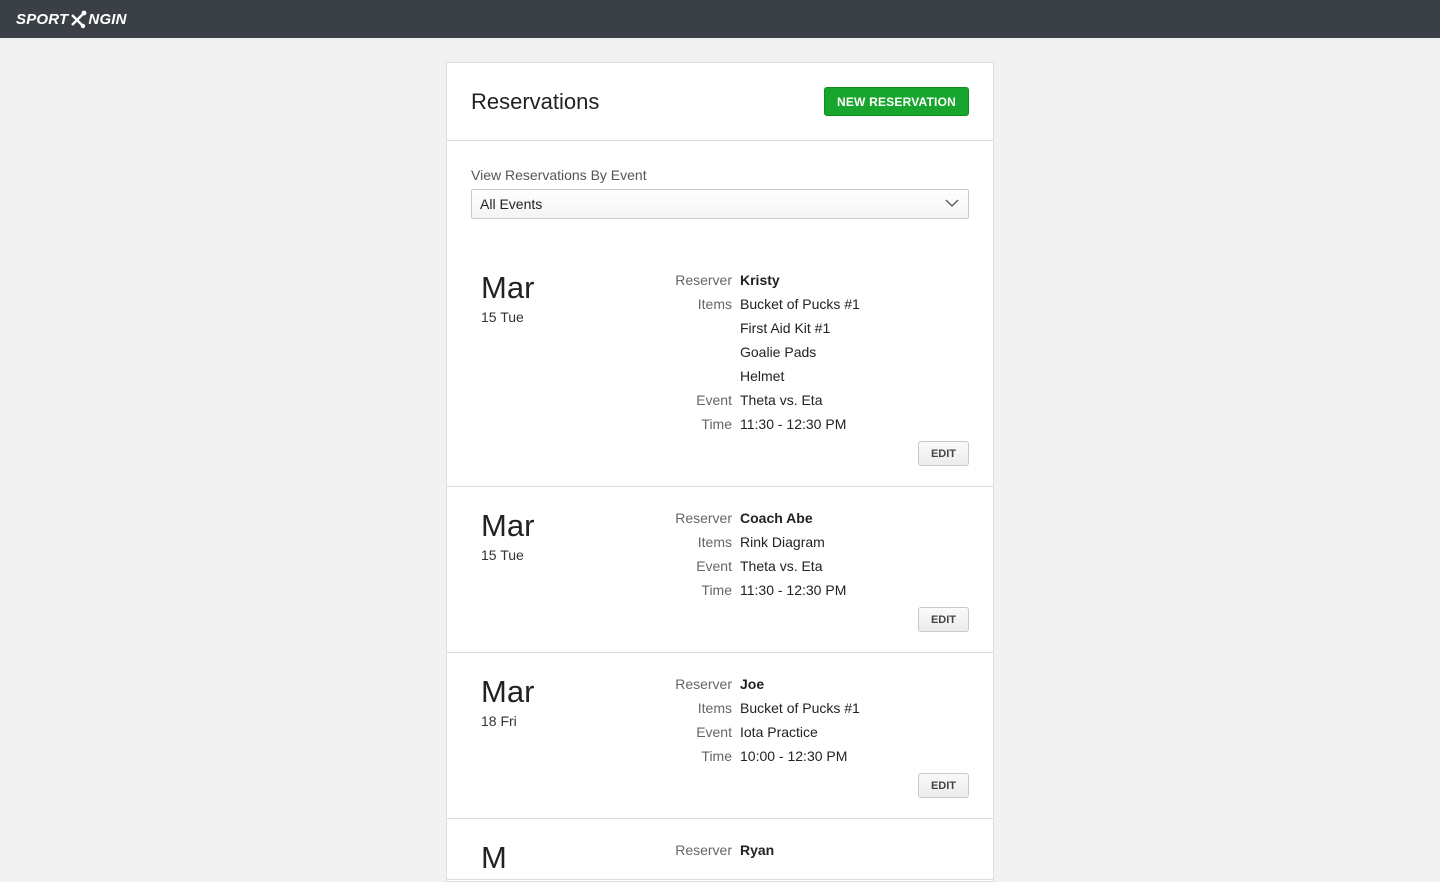 The width and height of the screenshot is (1440, 882). I want to click on reservation-date: Mar 18 Fri, so click(508, 702).